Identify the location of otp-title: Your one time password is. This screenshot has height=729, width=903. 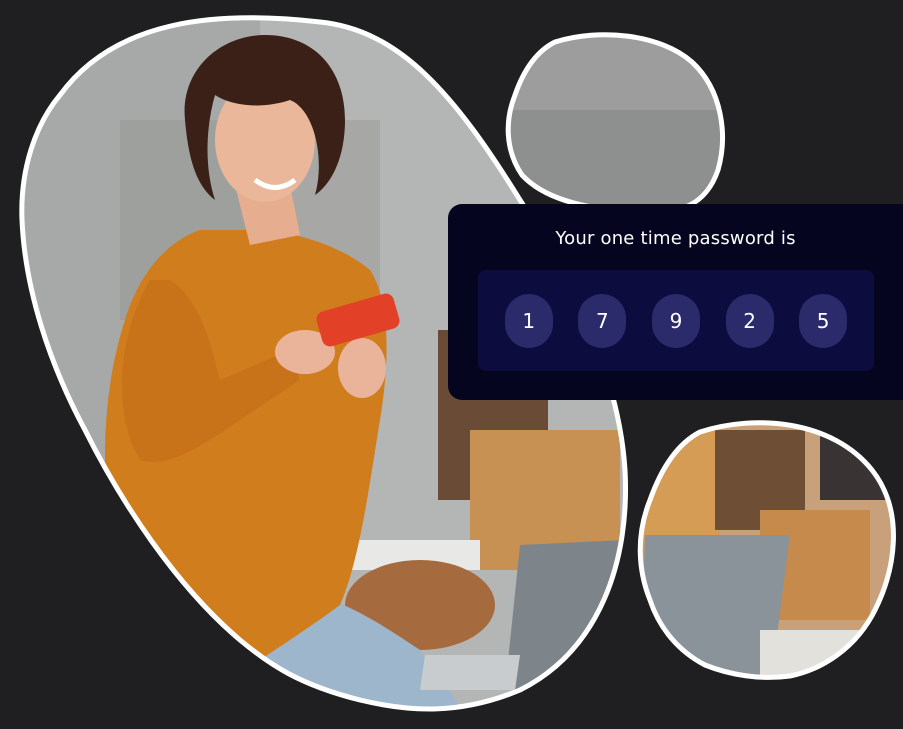
(675, 238).